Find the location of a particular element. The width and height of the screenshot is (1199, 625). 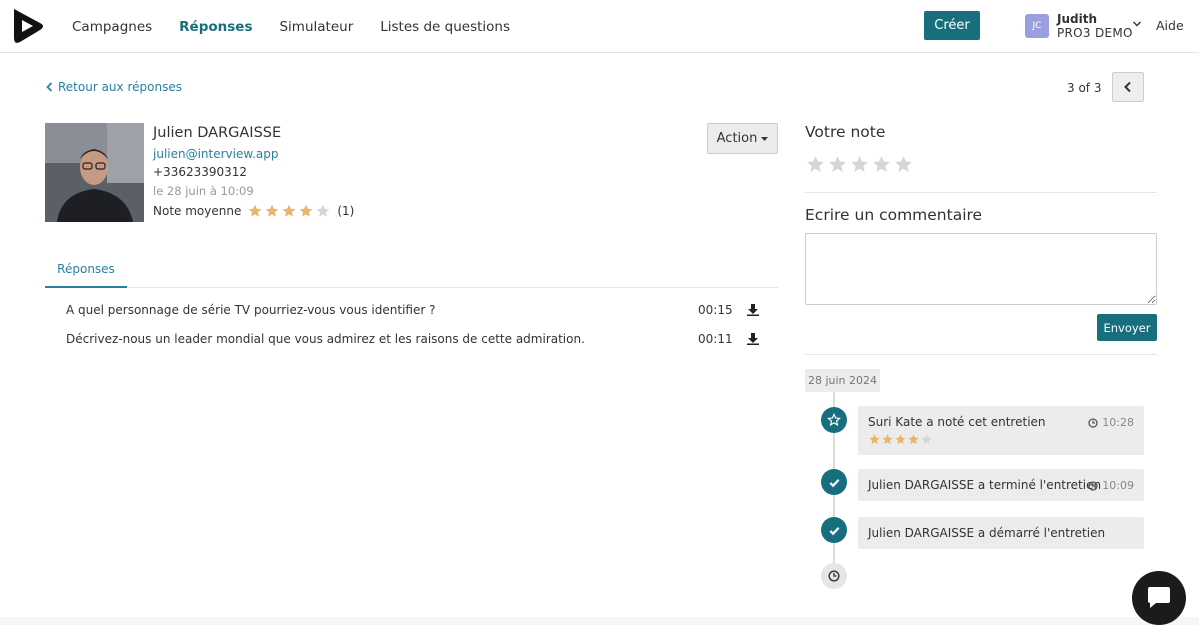

average-rating-stars is located at coordinates (289, 211).